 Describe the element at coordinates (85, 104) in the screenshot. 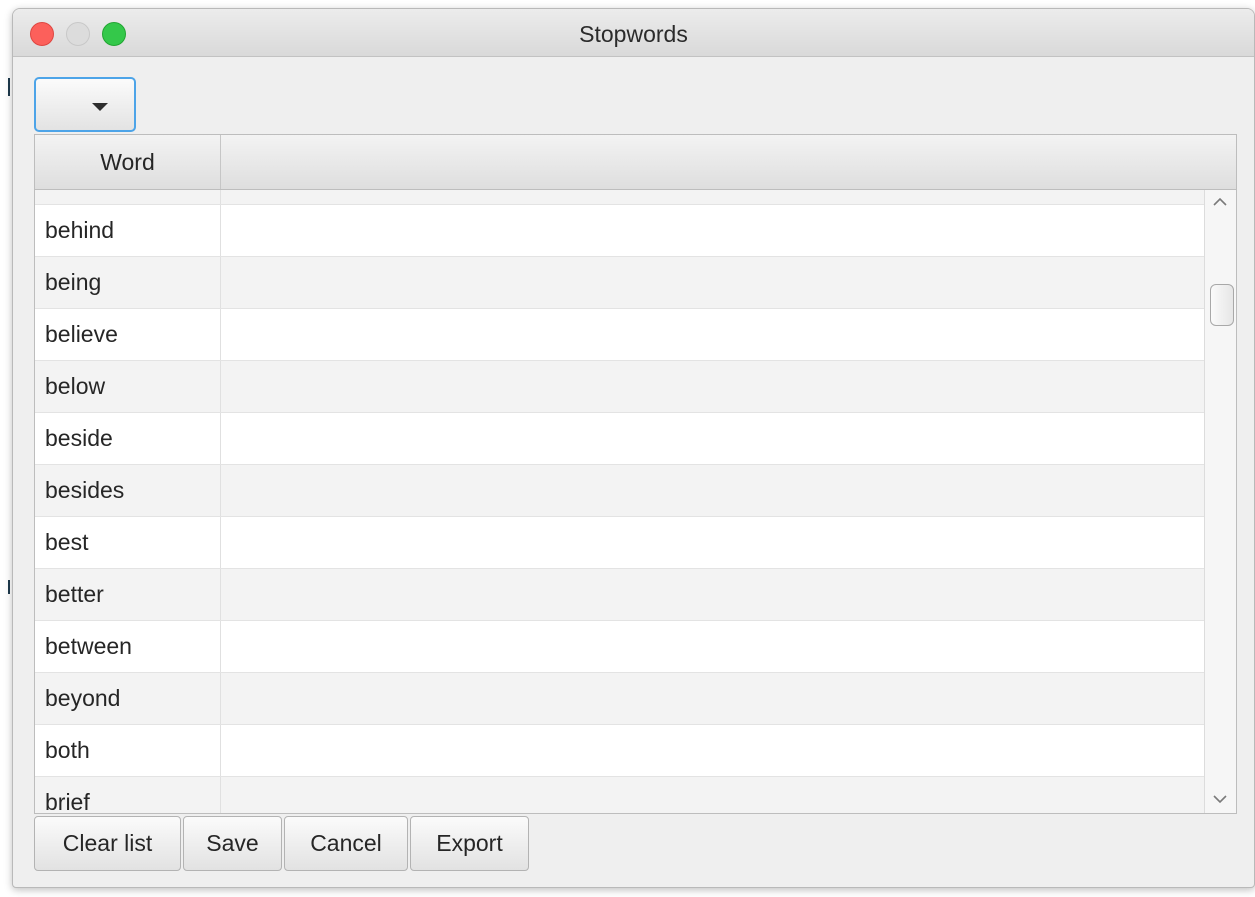

I see `list-select-dropdown` at that location.